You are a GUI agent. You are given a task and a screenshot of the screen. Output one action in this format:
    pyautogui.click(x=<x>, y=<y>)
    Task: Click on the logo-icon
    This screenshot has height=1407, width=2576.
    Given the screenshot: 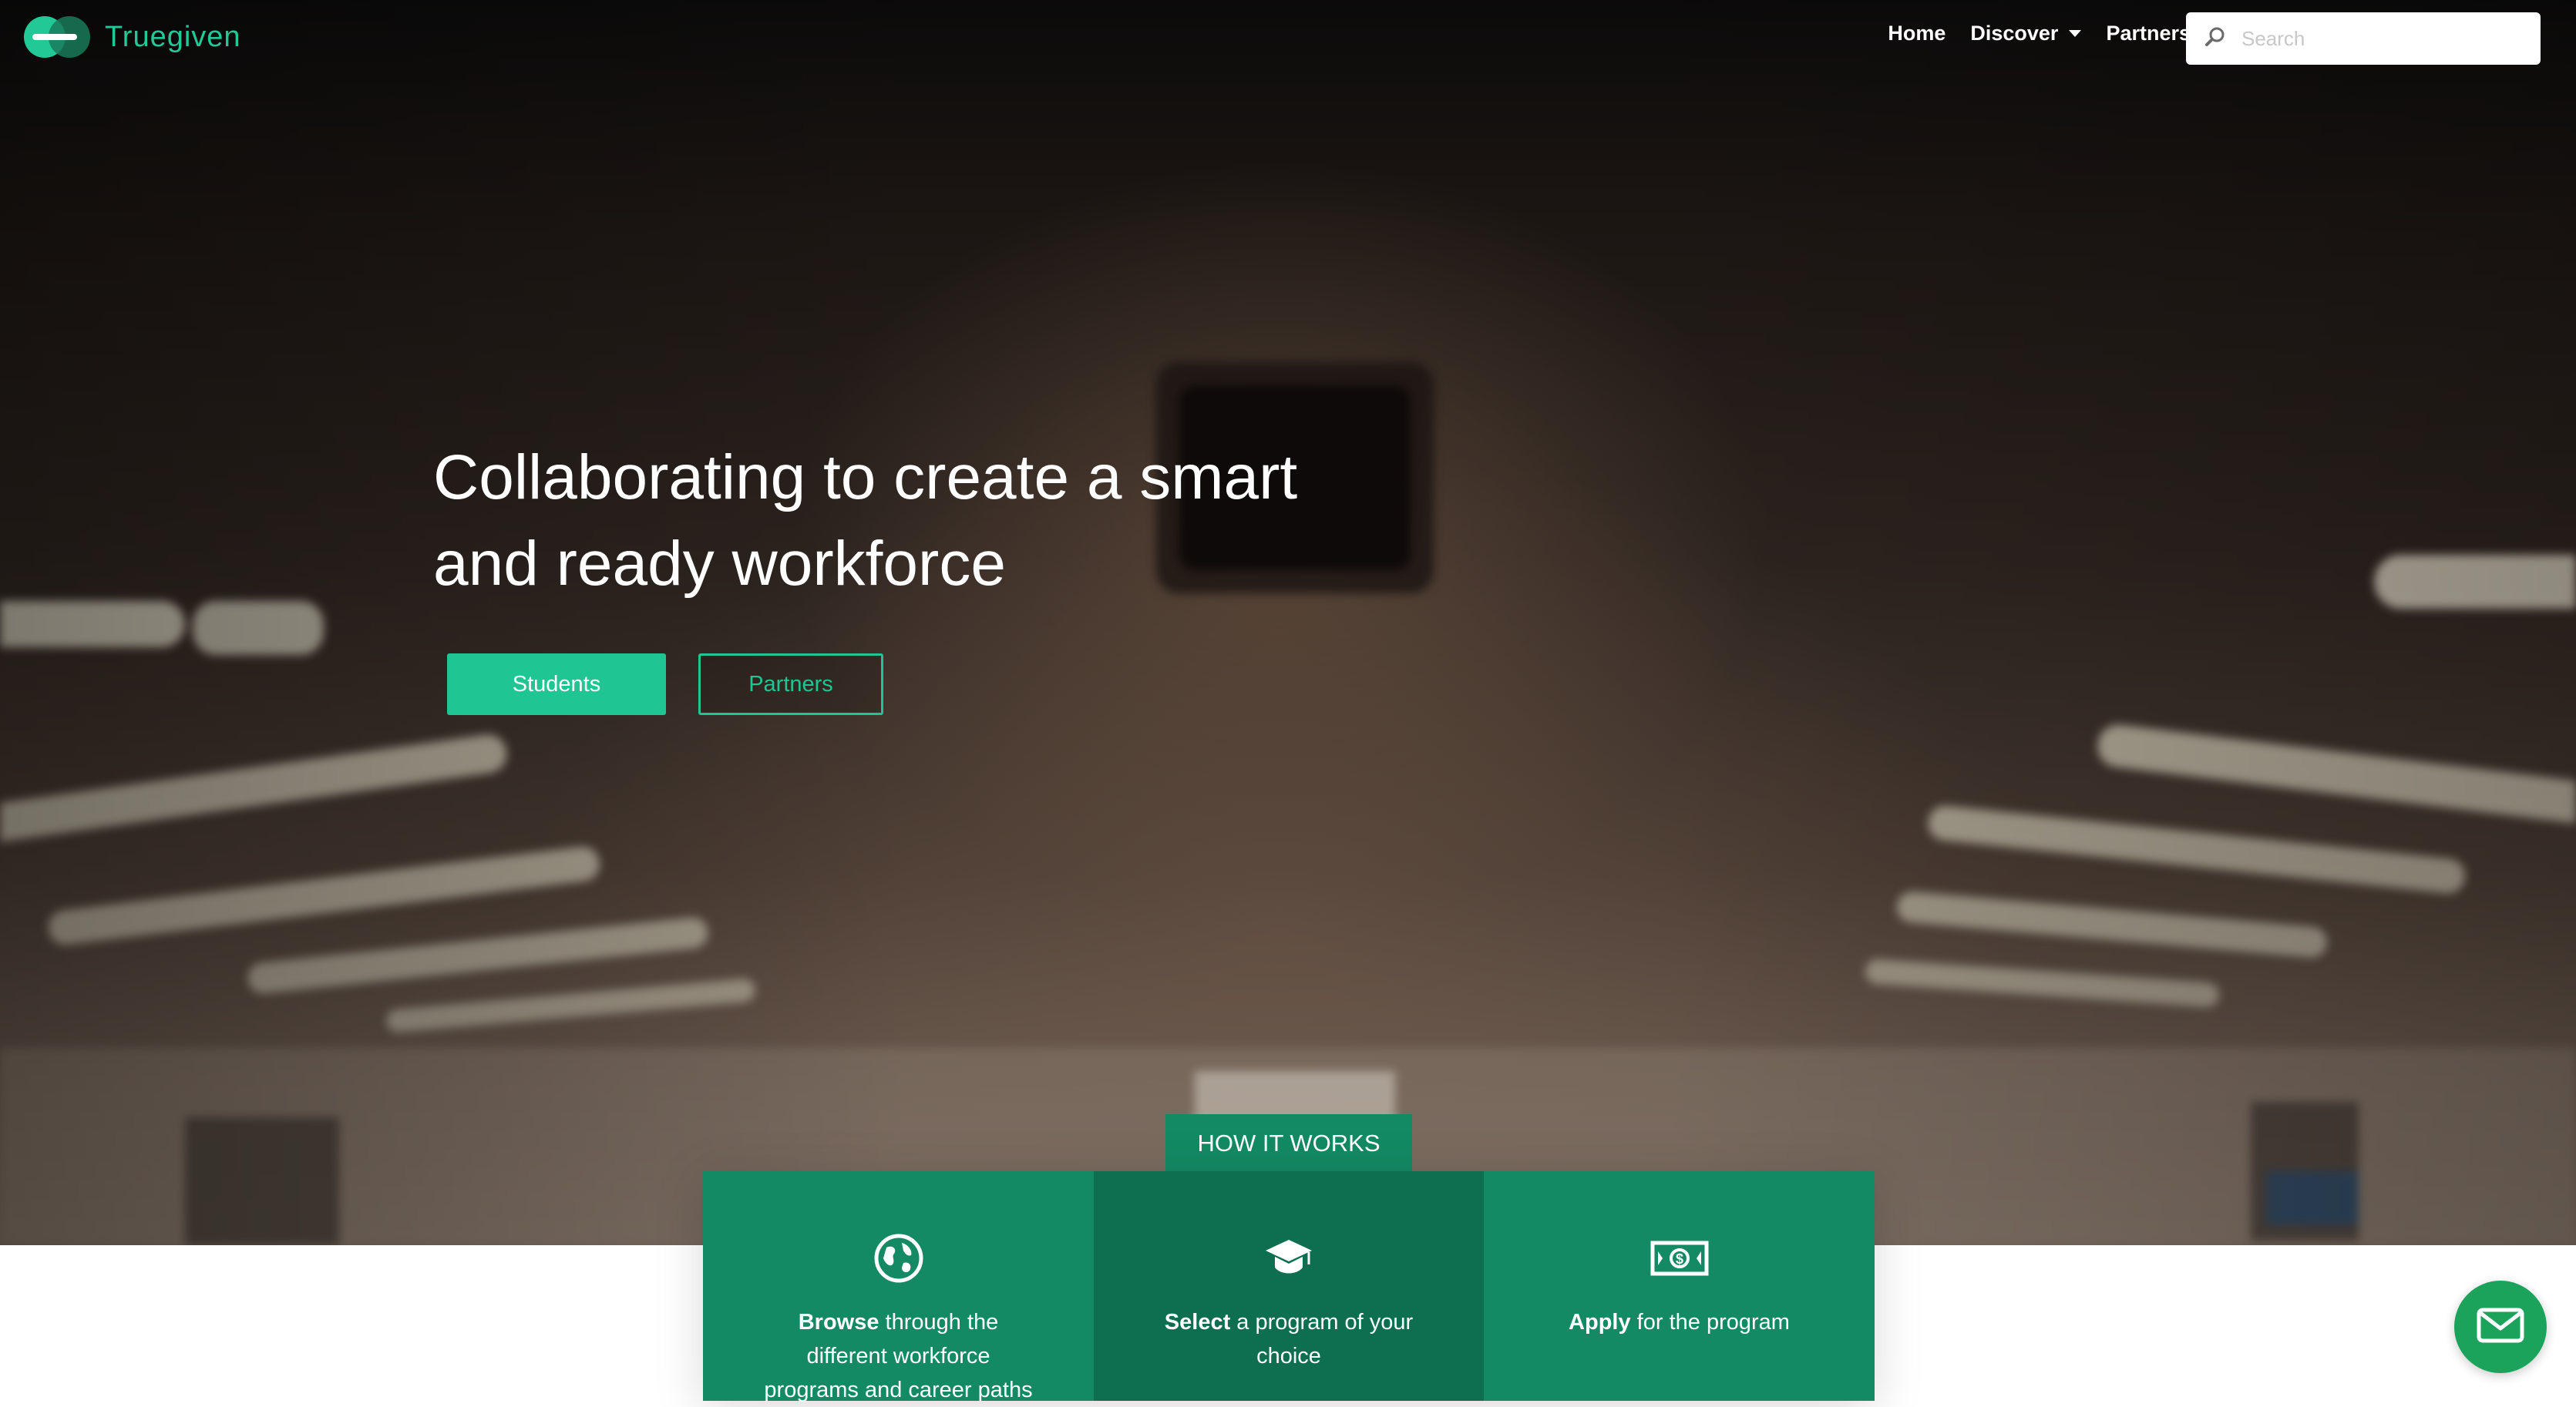 What is the action you would take?
    pyautogui.click(x=57, y=37)
    